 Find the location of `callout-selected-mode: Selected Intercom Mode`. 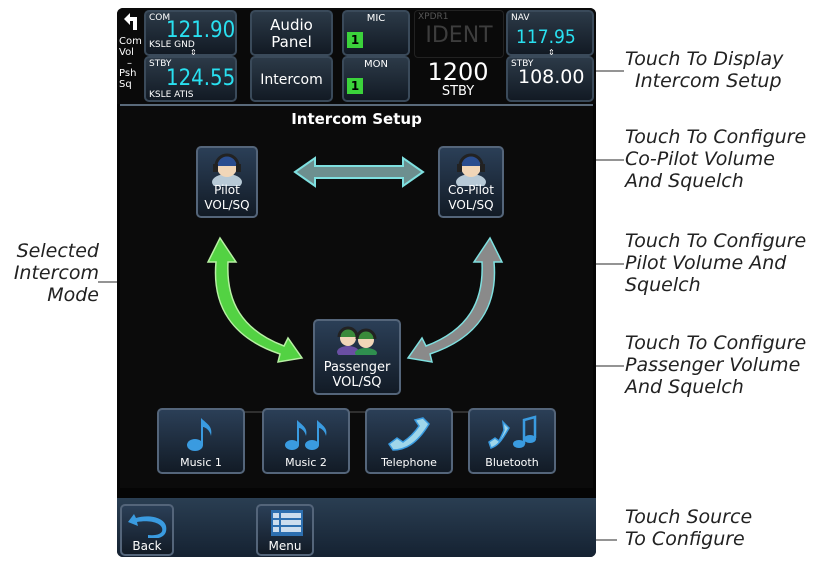

callout-selected-mode: Selected Intercom Mode is located at coordinates (52, 273).